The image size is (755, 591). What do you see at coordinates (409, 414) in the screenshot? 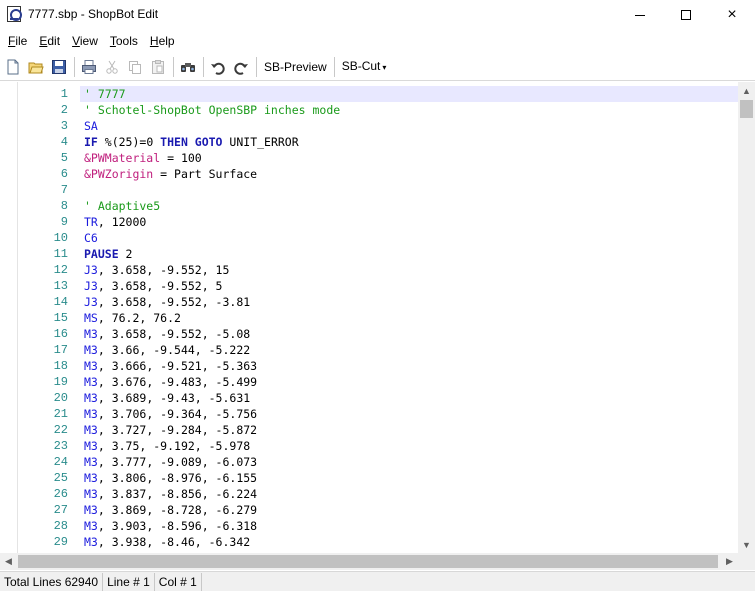
I see `code-text: M3, 3.706, -9.364, -5.756` at bounding box center [409, 414].